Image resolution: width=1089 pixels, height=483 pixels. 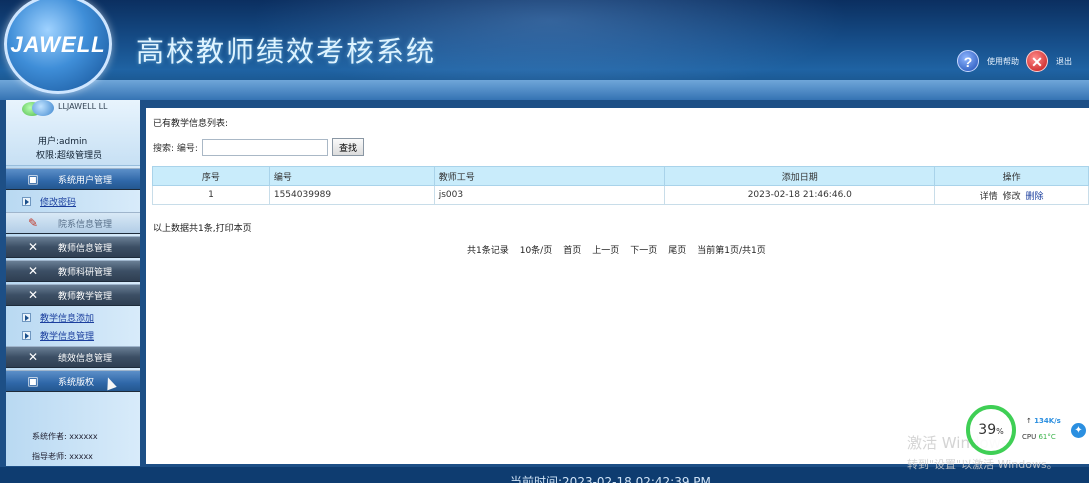 What do you see at coordinates (264, 147) in the screenshot?
I see `search-input` at bounding box center [264, 147].